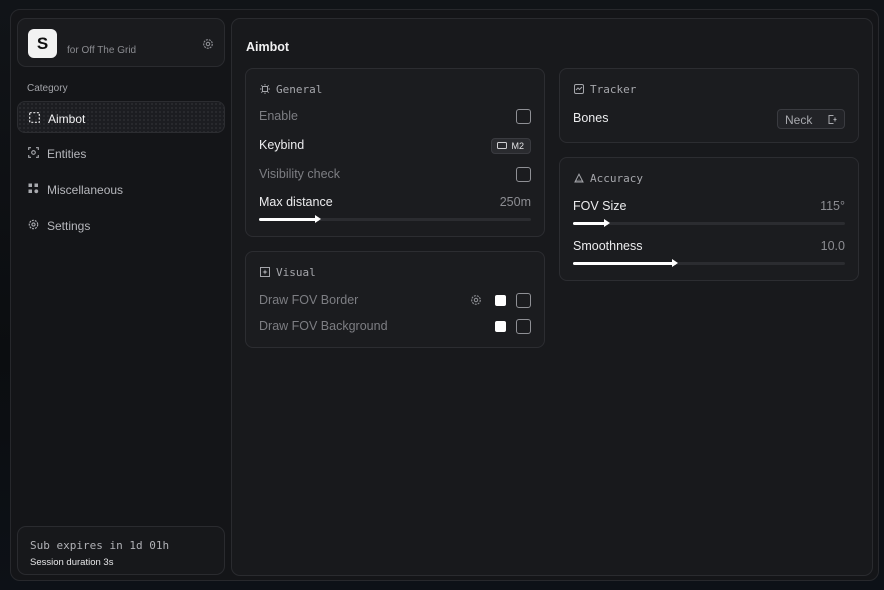  Describe the element at coordinates (600, 206) in the screenshot. I see `fov-size-label: FOV Size` at that location.